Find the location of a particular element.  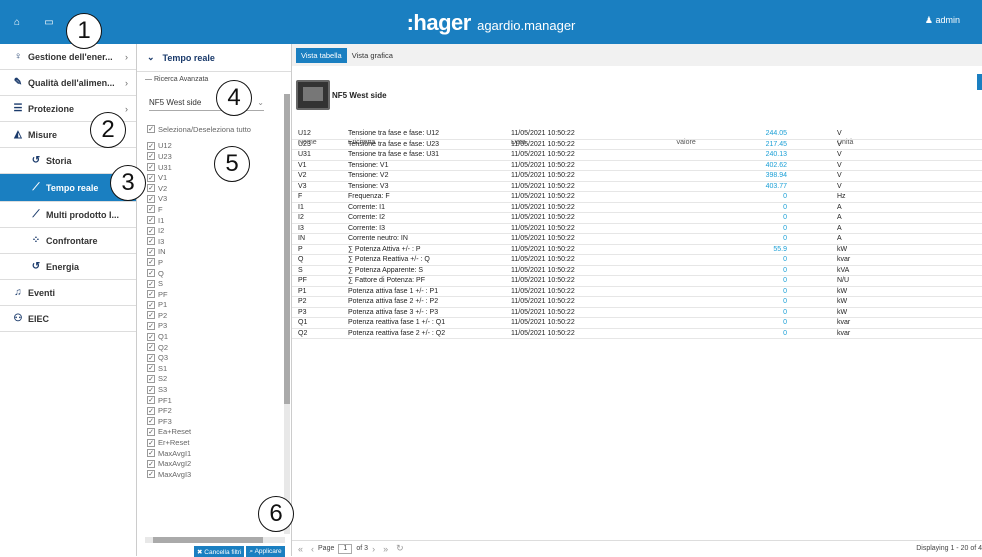

hierarchy-icon: ⚇ is located at coordinates (18, 318).